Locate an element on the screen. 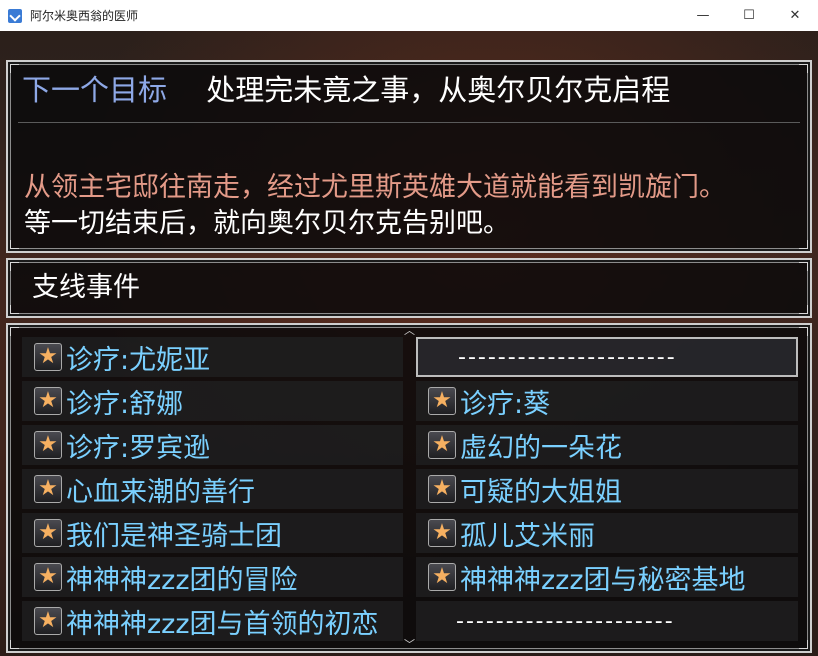 Image resolution: width=818 pixels, height=656 pixels. scroll-down-arrow: ﹀ is located at coordinates (409, 644).